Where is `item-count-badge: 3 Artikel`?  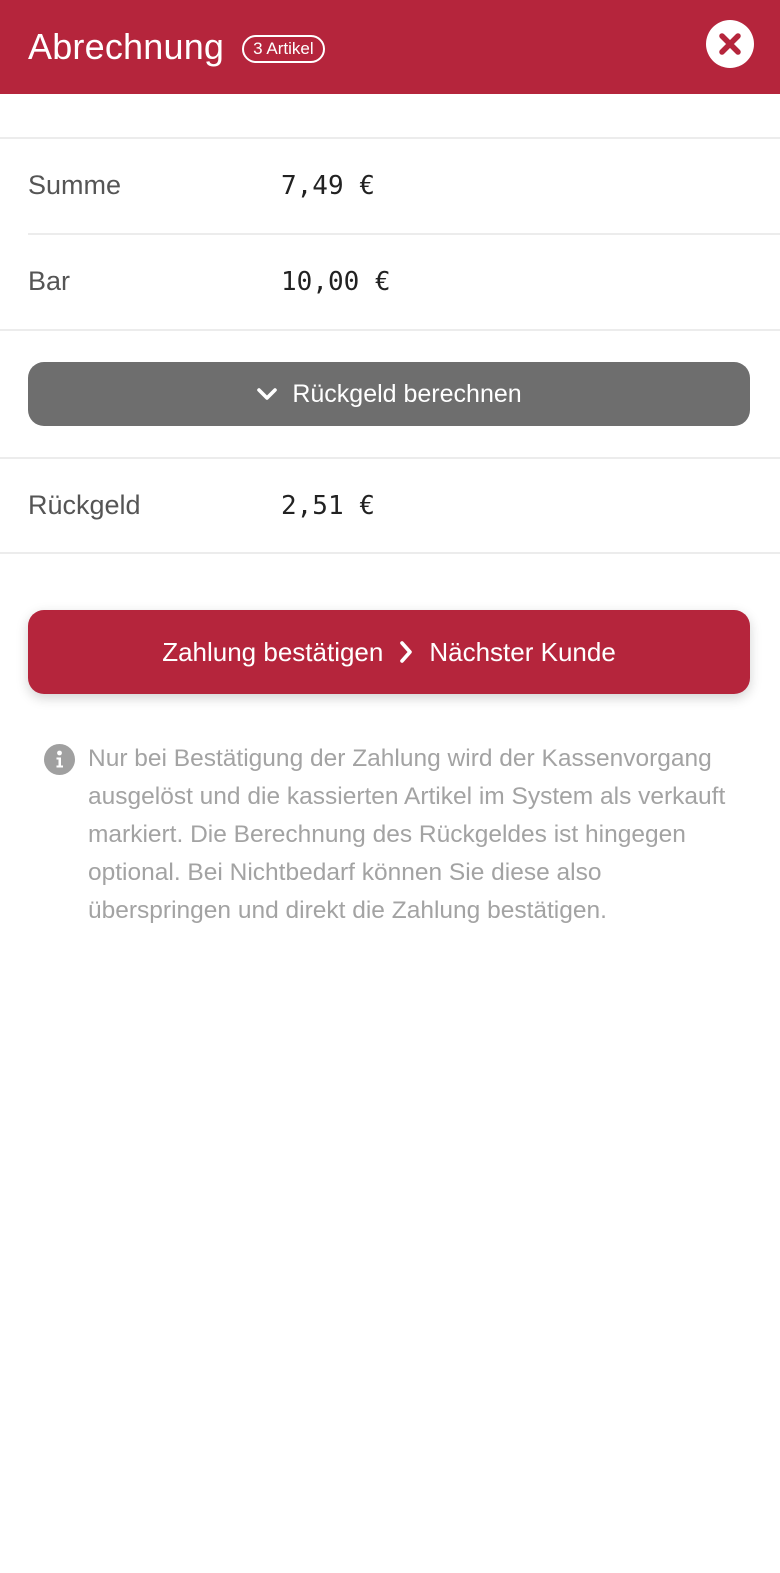 item-count-badge: 3 Artikel is located at coordinates (283, 49).